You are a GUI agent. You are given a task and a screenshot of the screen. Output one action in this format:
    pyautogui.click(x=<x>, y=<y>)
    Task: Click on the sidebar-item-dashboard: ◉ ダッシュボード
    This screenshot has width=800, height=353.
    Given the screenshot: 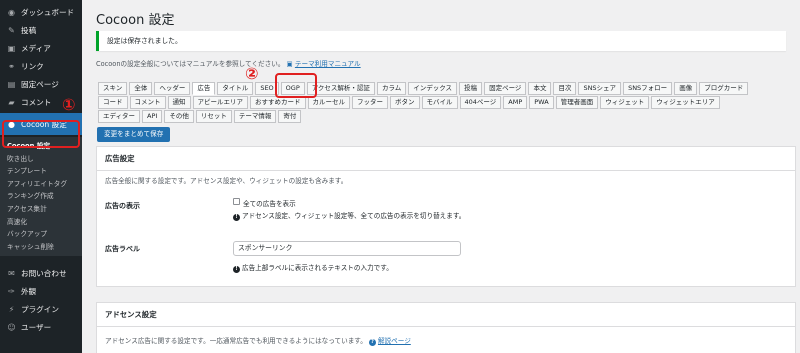 What is the action you would take?
    pyautogui.click(x=41, y=12)
    